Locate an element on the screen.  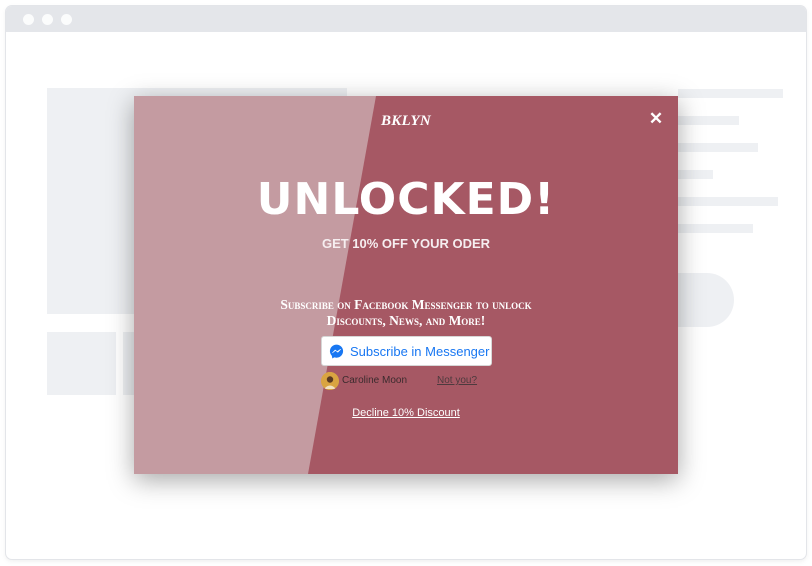
window-maximize-dot is located at coordinates (66, 19).